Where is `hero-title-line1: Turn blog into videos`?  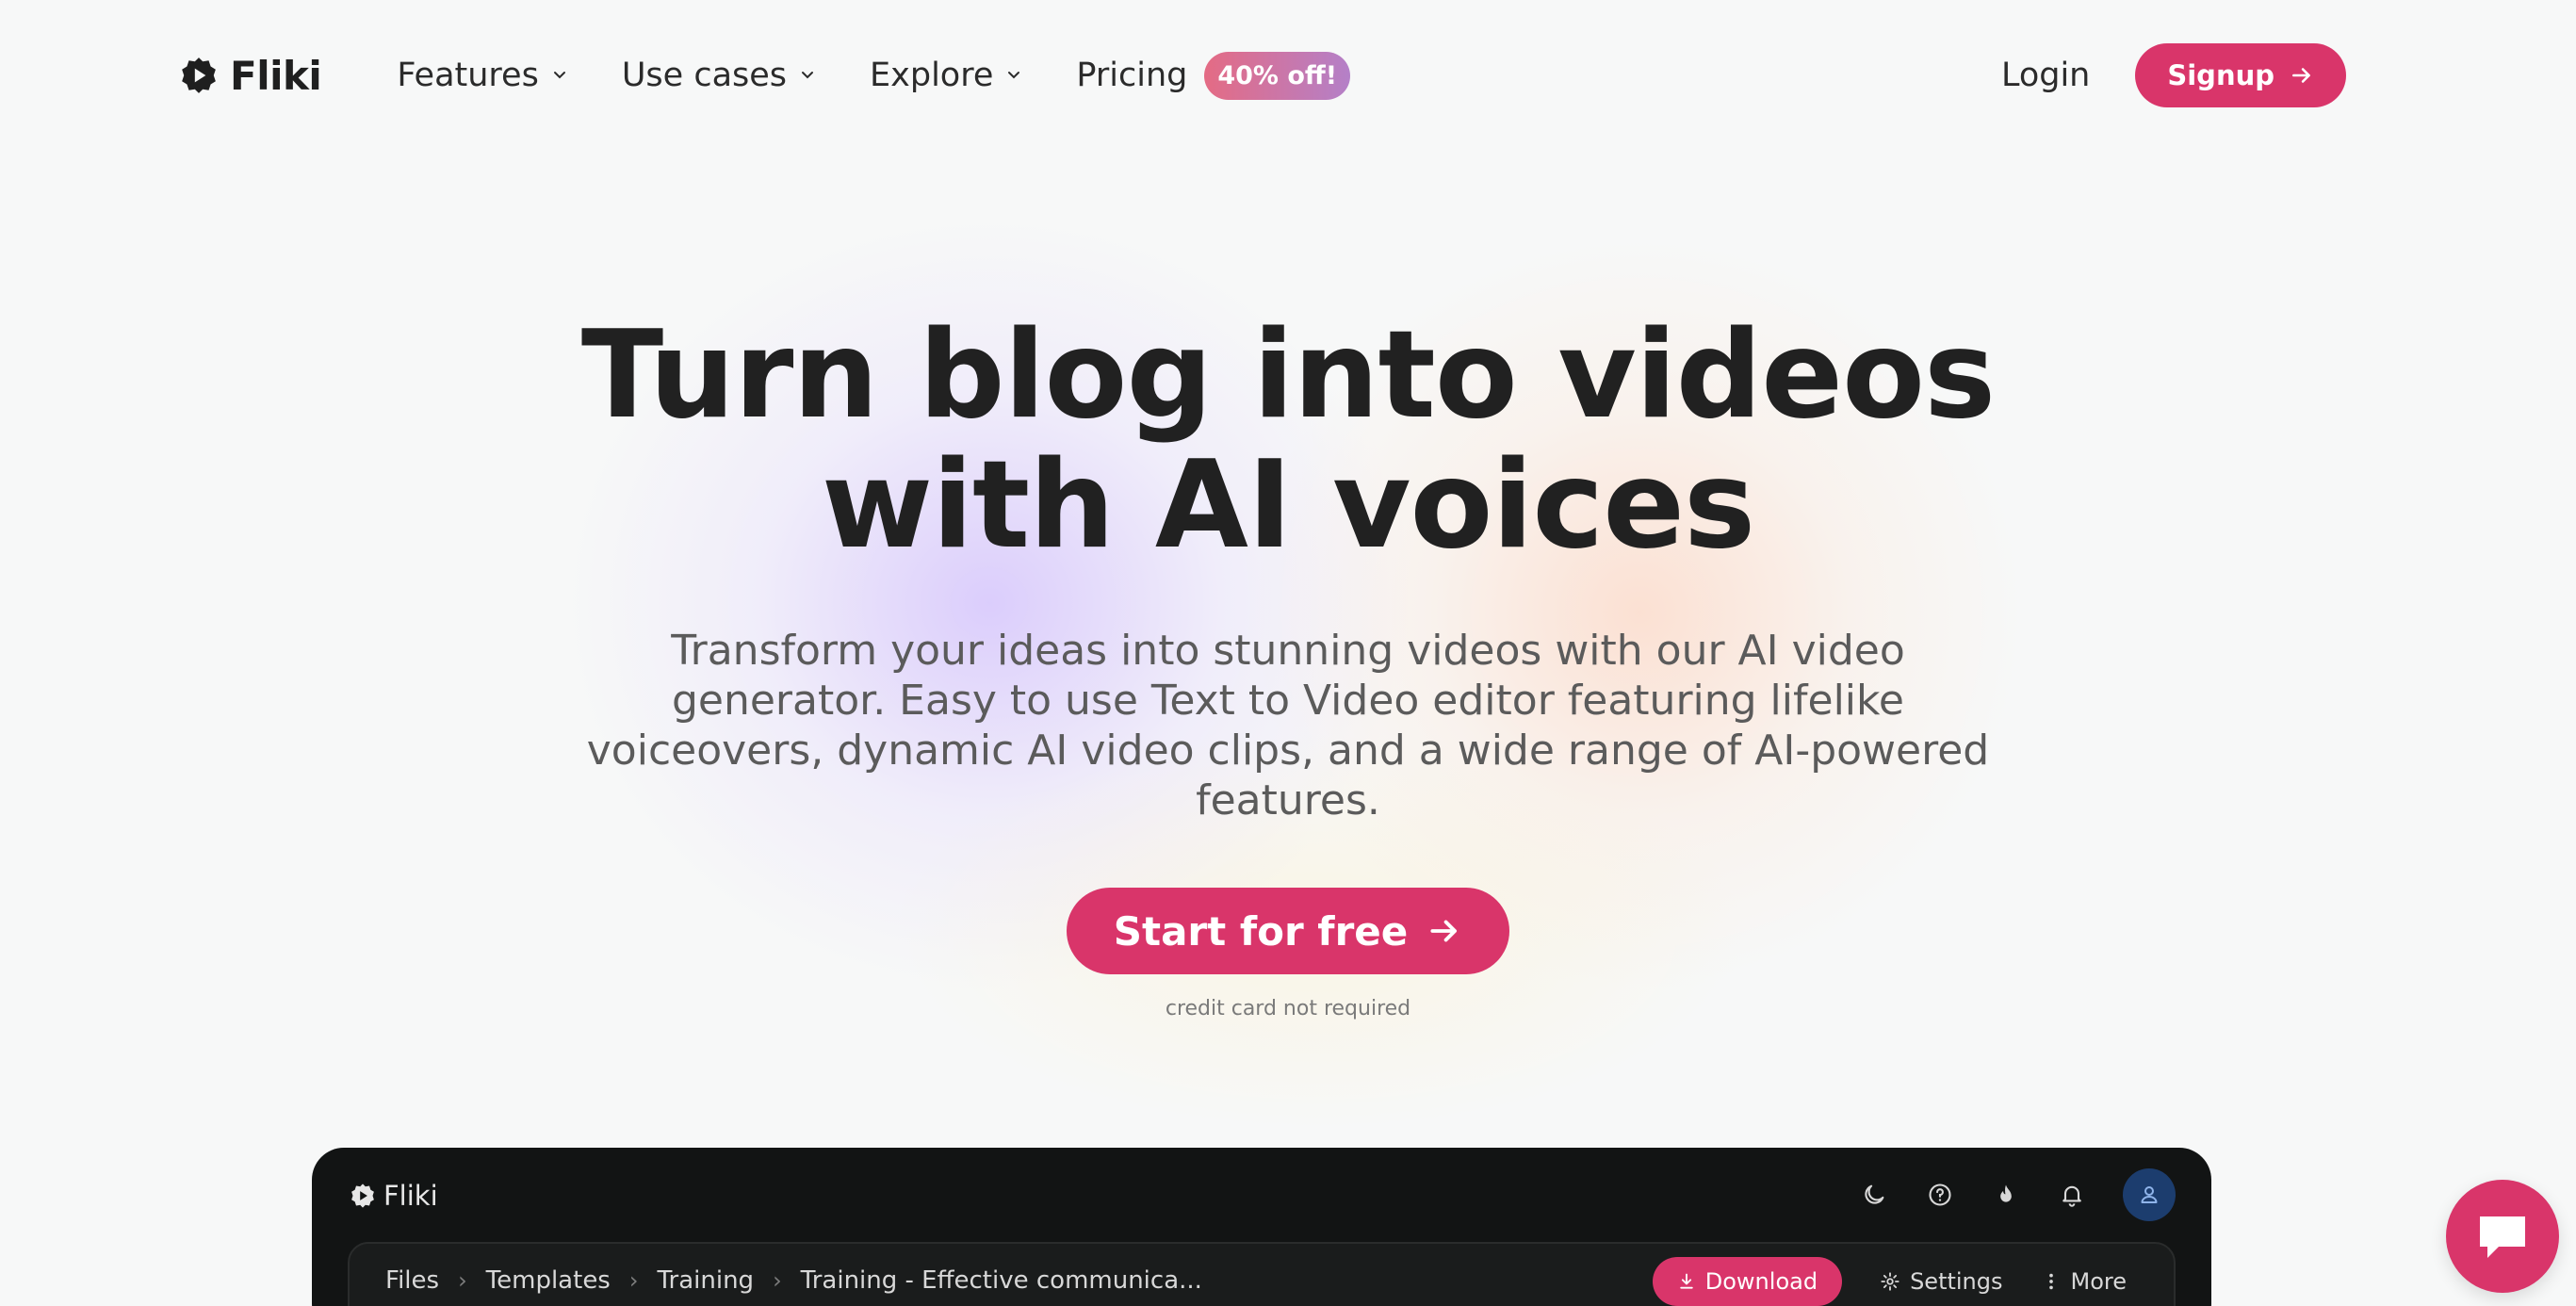 hero-title-line1: Turn blog into videos is located at coordinates (1288, 376).